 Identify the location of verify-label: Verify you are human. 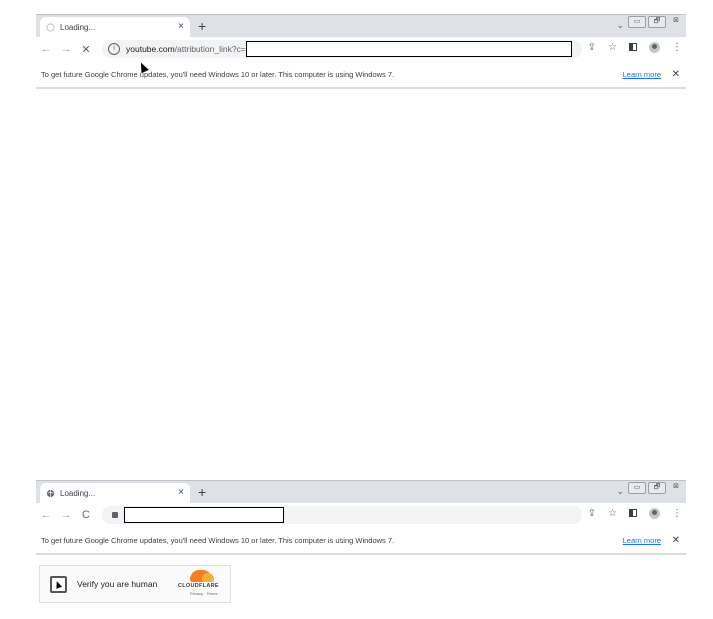
(117, 584).